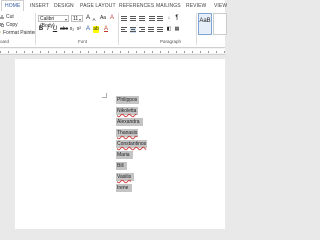  Describe the element at coordinates (205, 21) in the screenshot. I see `style-normal-sample: AaB` at that location.